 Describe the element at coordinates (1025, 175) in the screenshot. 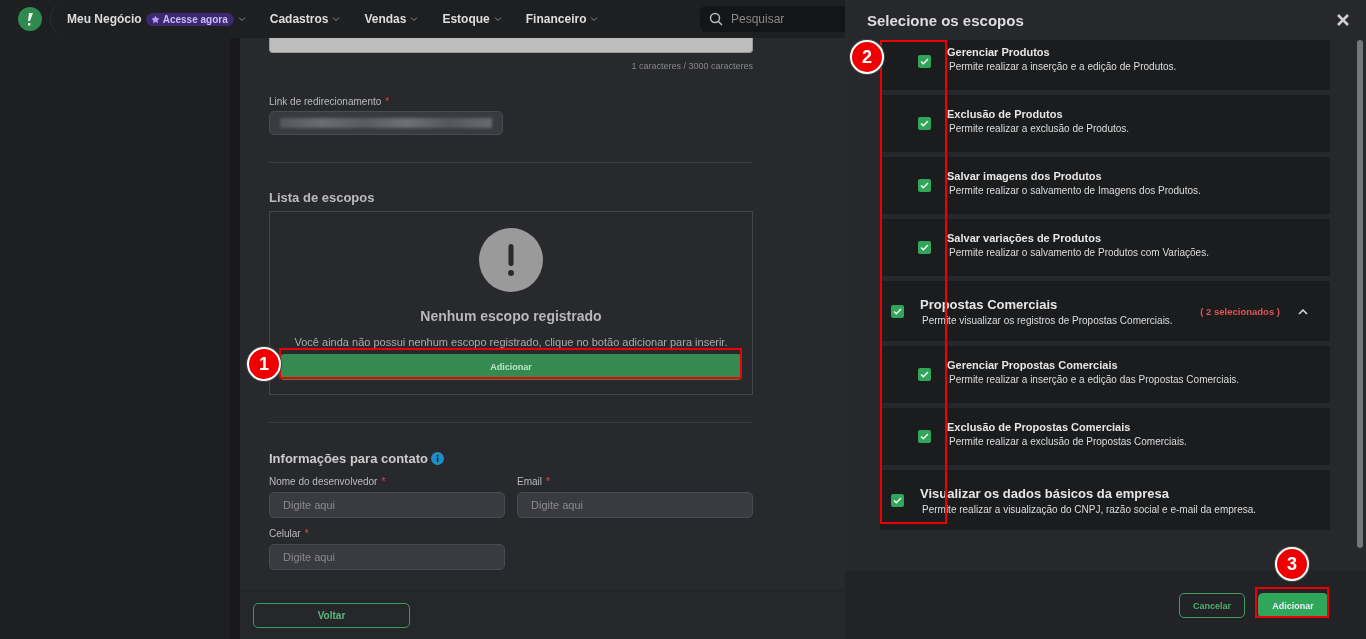

I see `scope-title: Salvar imagens dos Produtos` at that location.